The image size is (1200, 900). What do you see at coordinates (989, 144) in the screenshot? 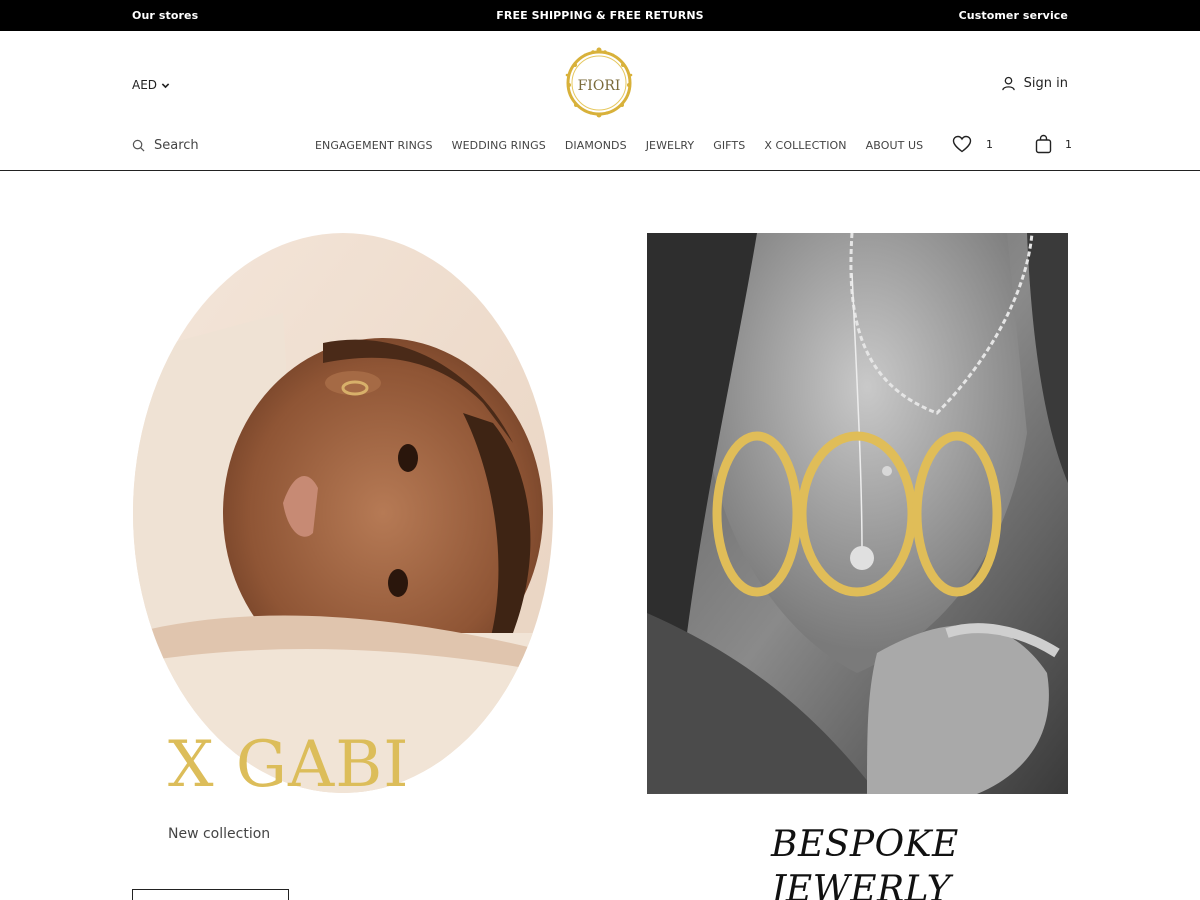
I see `wishlist-count: 1` at bounding box center [989, 144].